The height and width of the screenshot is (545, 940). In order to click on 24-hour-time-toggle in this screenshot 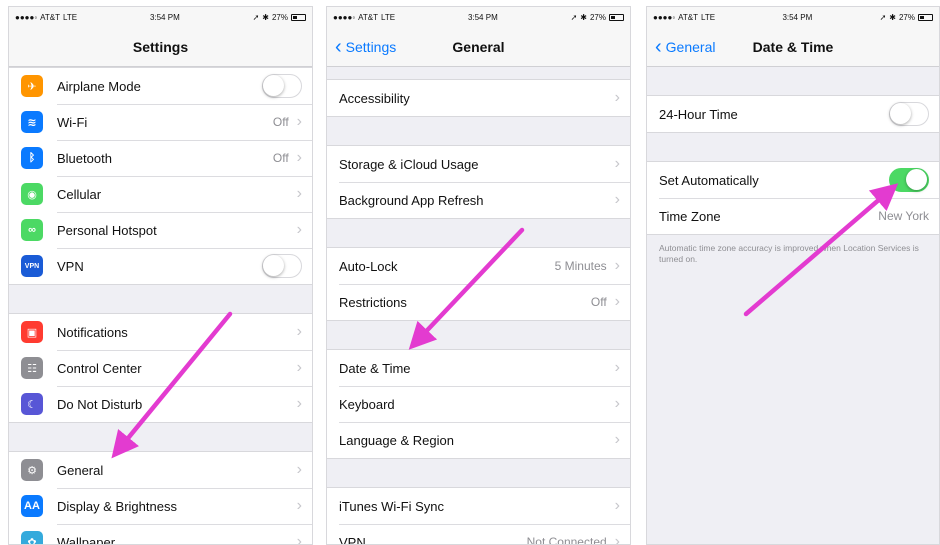, I will do `click(909, 114)`.